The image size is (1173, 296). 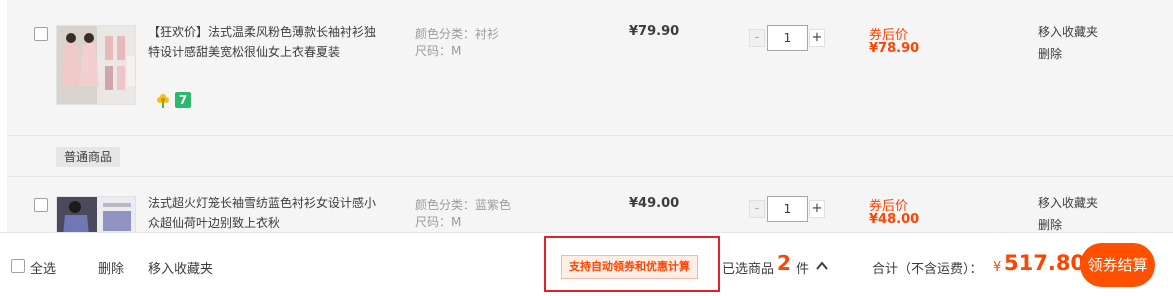 I want to click on selected-count: 2, so click(x=784, y=263).